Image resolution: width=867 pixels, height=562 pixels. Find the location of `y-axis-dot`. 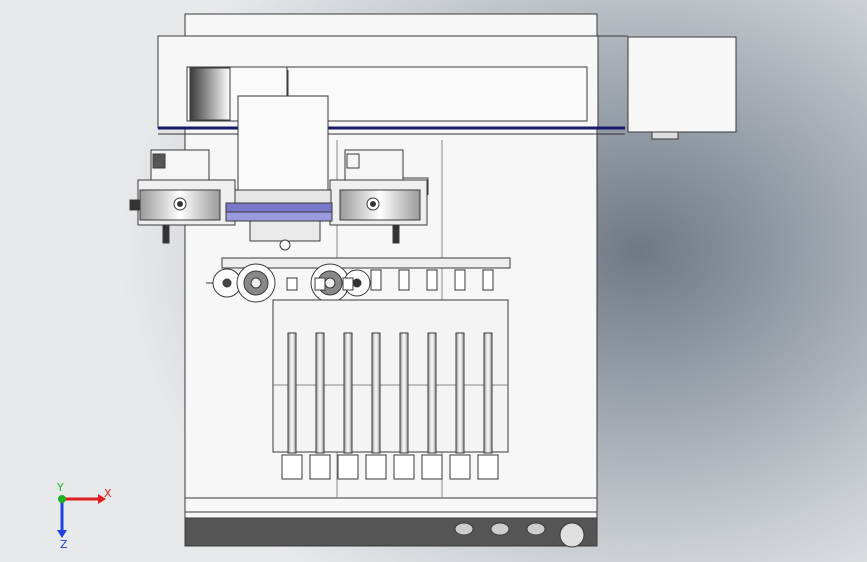

y-axis-dot is located at coordinates (62, 499).